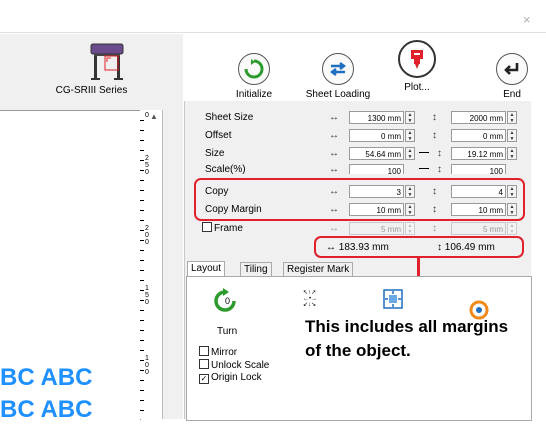 The image size is (546, 424). What do you see at coordinates (417, 59) in the screenshot?
I see `plot-cutter-icon` at bounding box center [417, 59].